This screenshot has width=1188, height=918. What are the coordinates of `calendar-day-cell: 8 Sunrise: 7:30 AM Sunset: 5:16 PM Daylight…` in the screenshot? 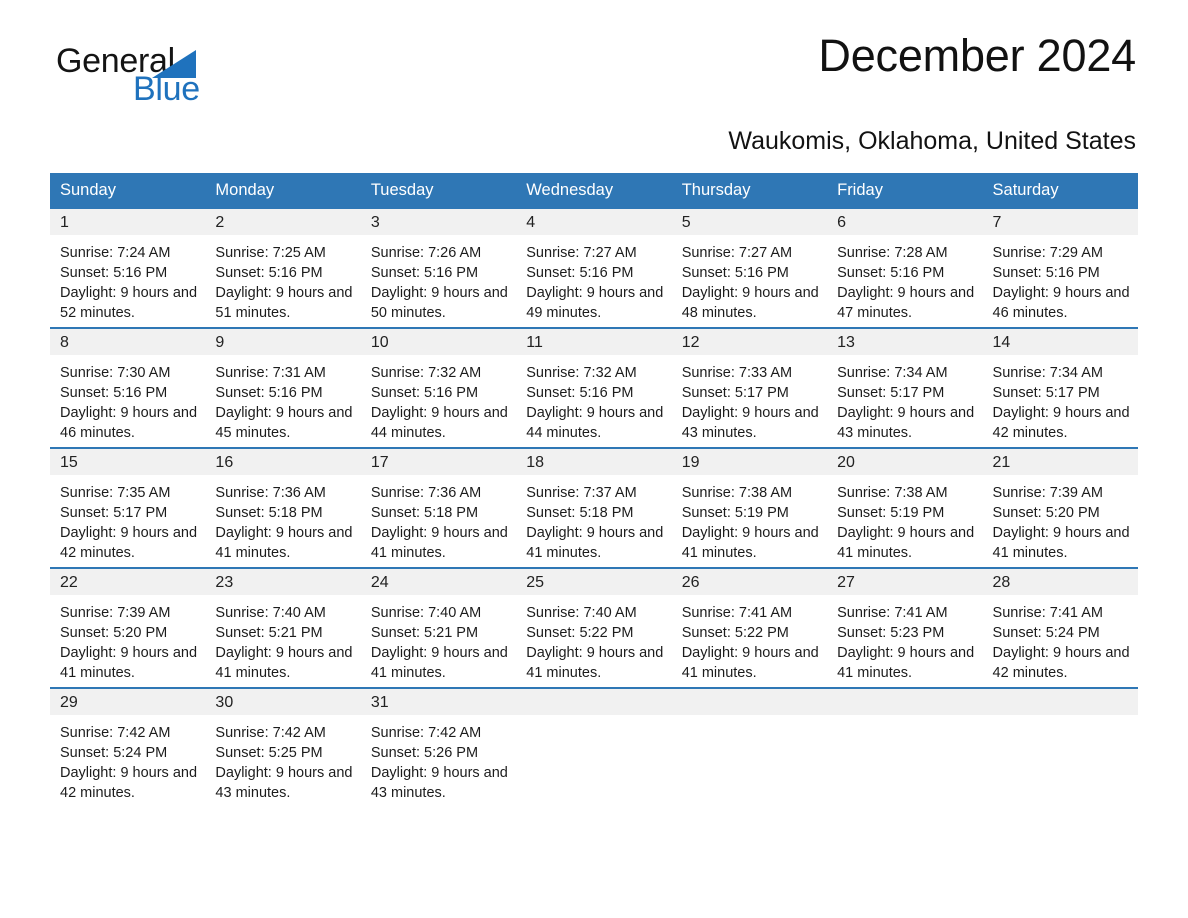 It's located at (128, 387).